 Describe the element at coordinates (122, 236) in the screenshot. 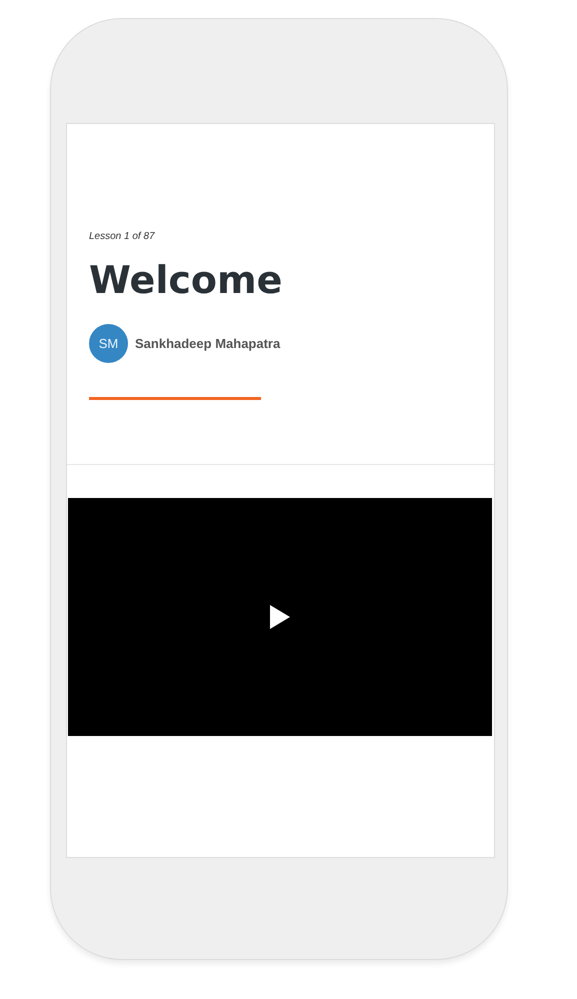

I see `lesson-counter: Lesson 1 of 87` at that location.